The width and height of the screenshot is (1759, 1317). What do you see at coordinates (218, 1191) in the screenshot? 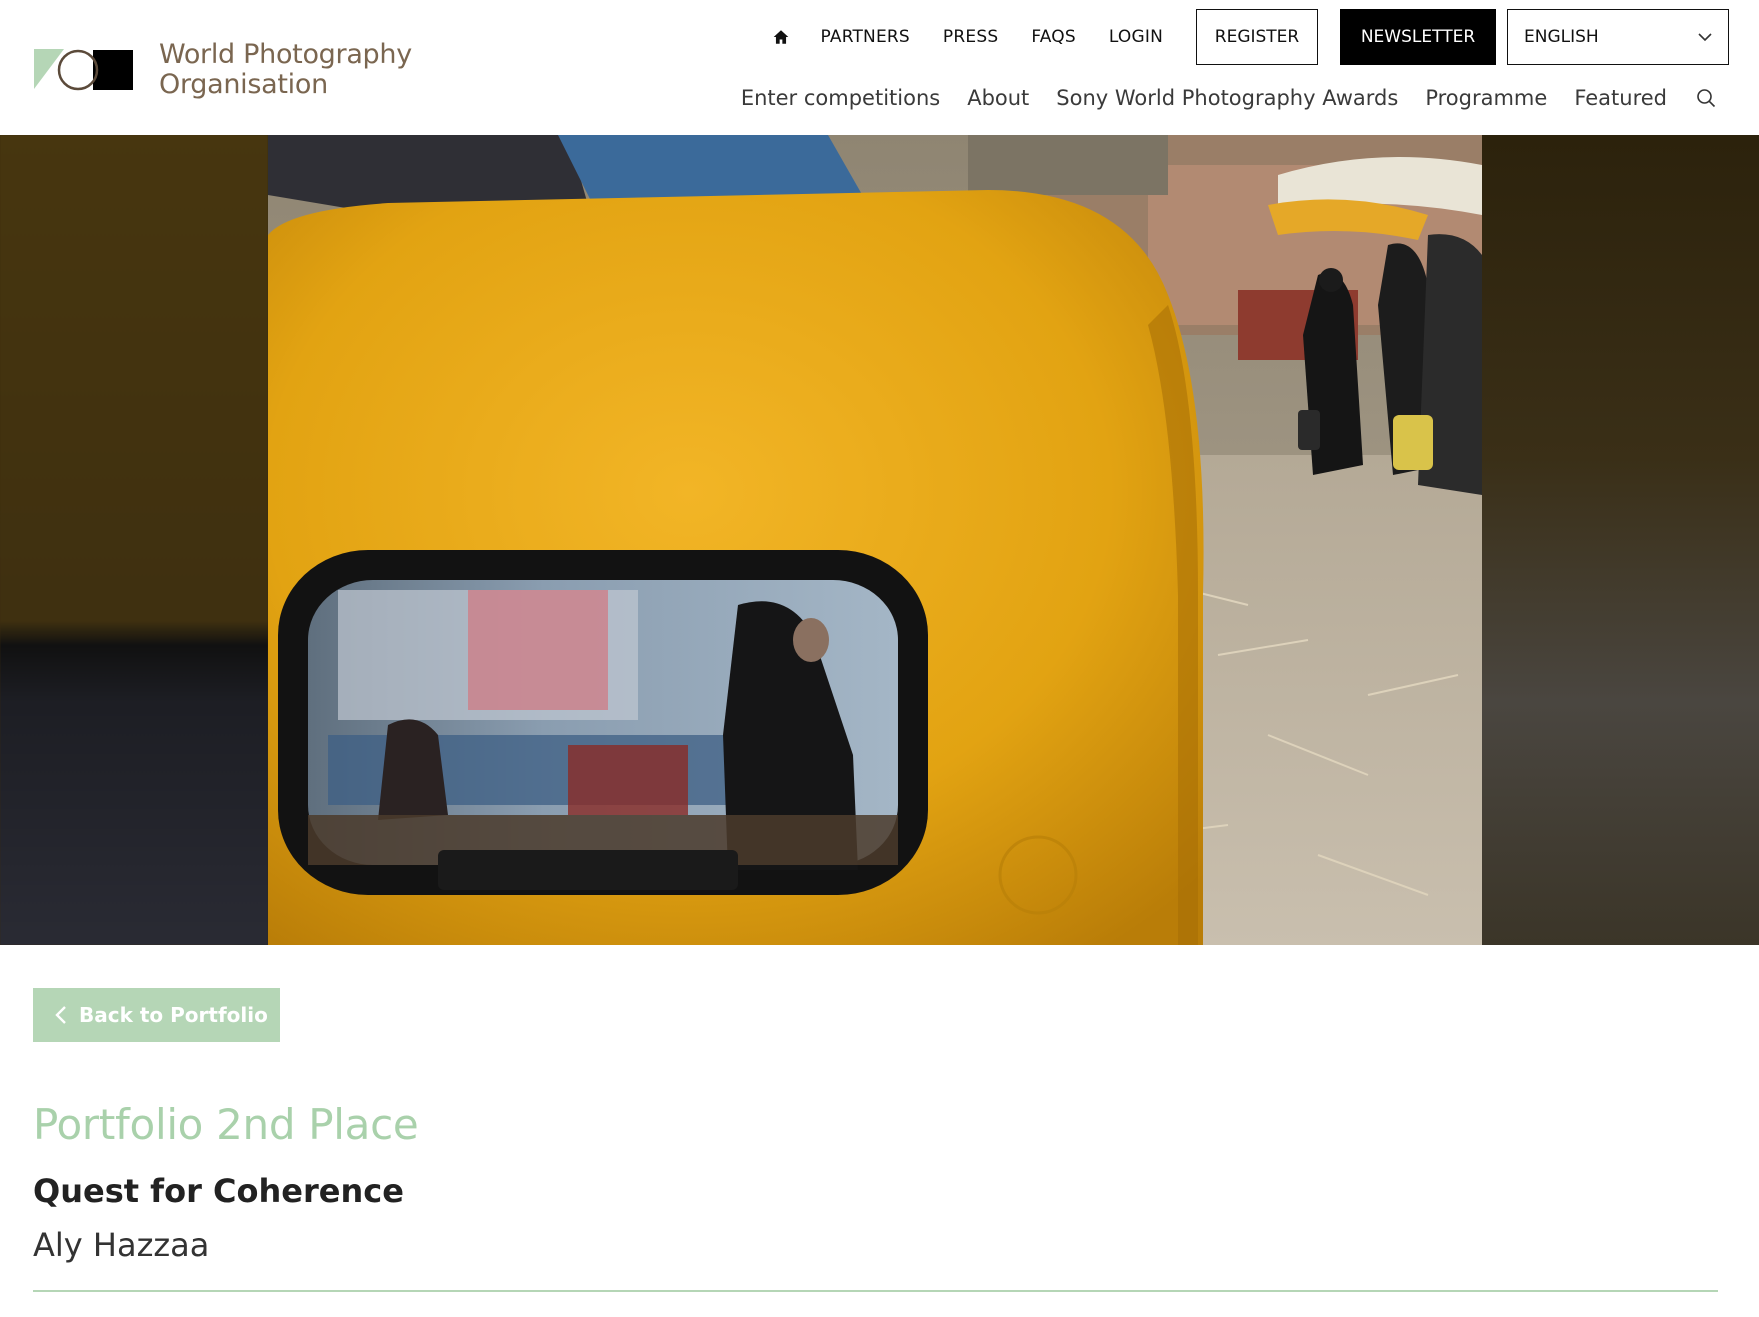
I see `series-title: Quest for Coherence` at bounding box center [218, 1191].